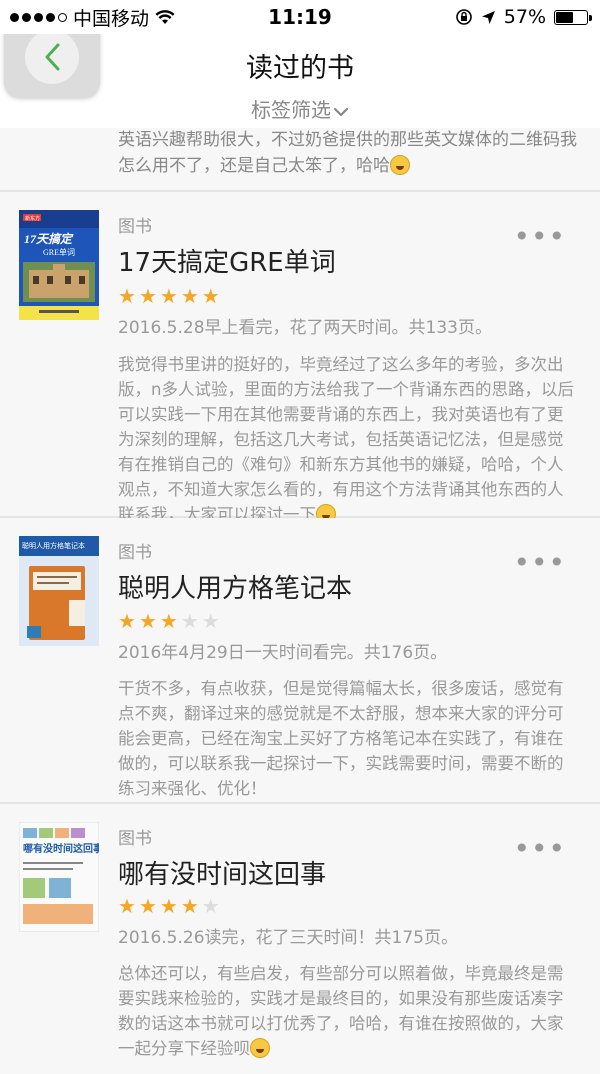 The height and width of the screenshot is (1074, 600). I want to click on book-cover-image: 哪有没时间这回事, so click(60, 877).